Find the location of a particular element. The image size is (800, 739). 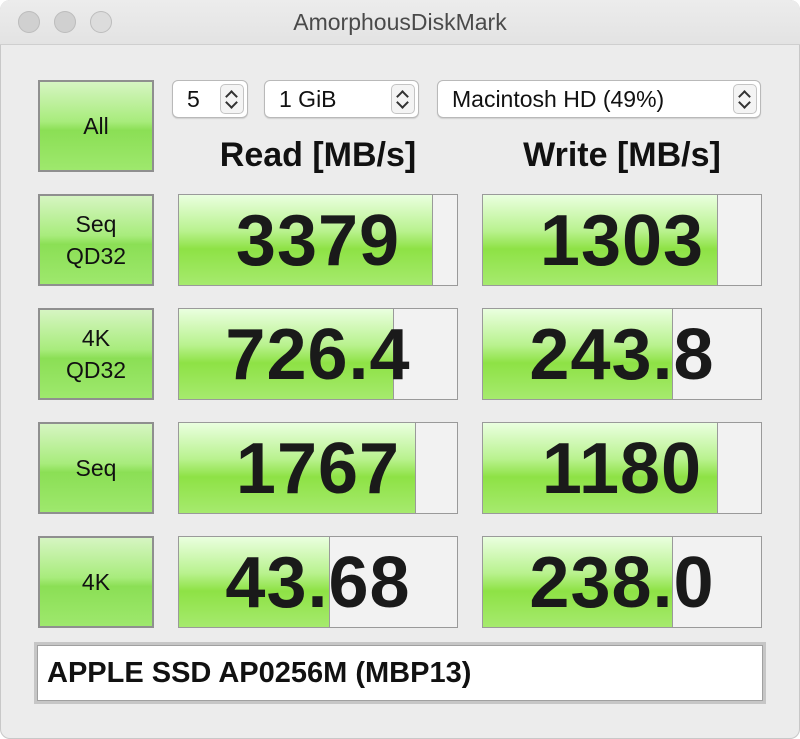

test-count-value: 5 is located at coordinates (193, 99).